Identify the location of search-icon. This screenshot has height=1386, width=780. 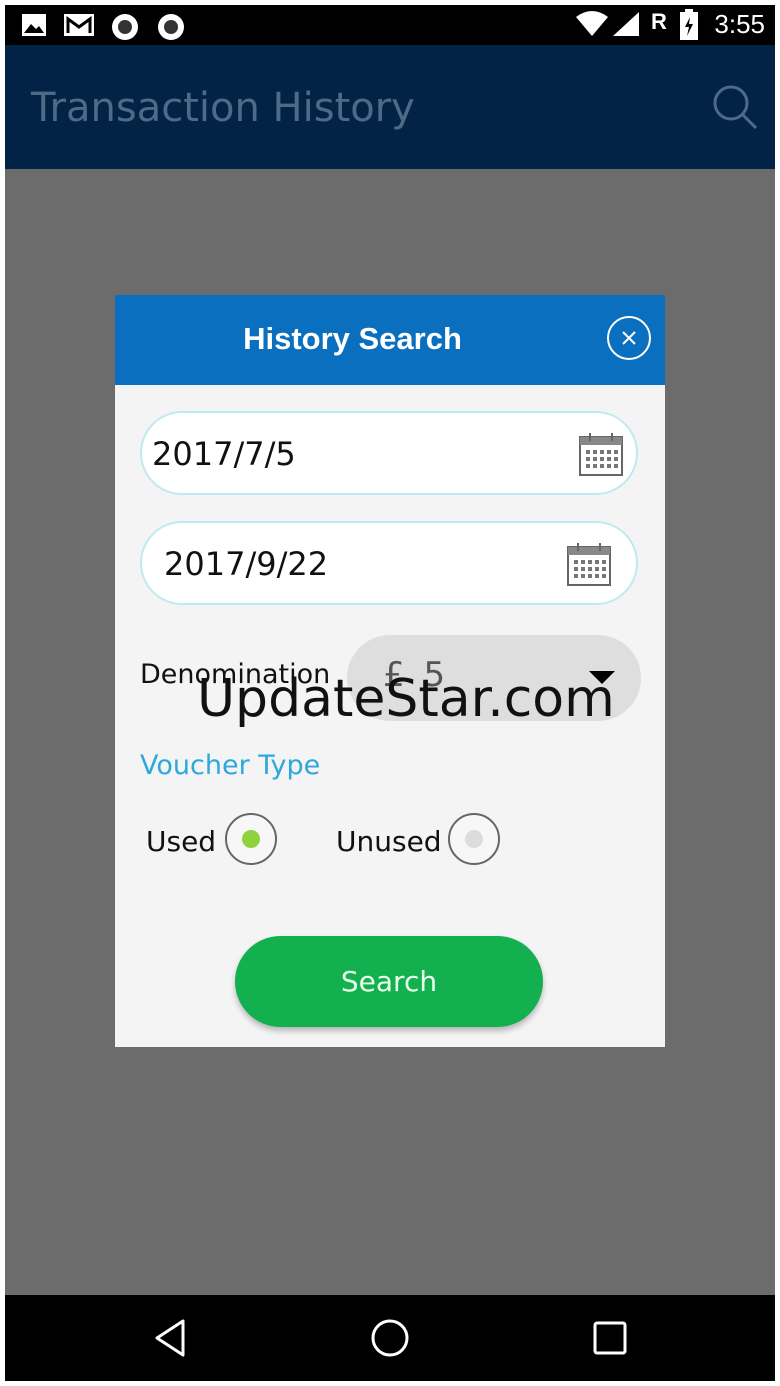
(735, 107).